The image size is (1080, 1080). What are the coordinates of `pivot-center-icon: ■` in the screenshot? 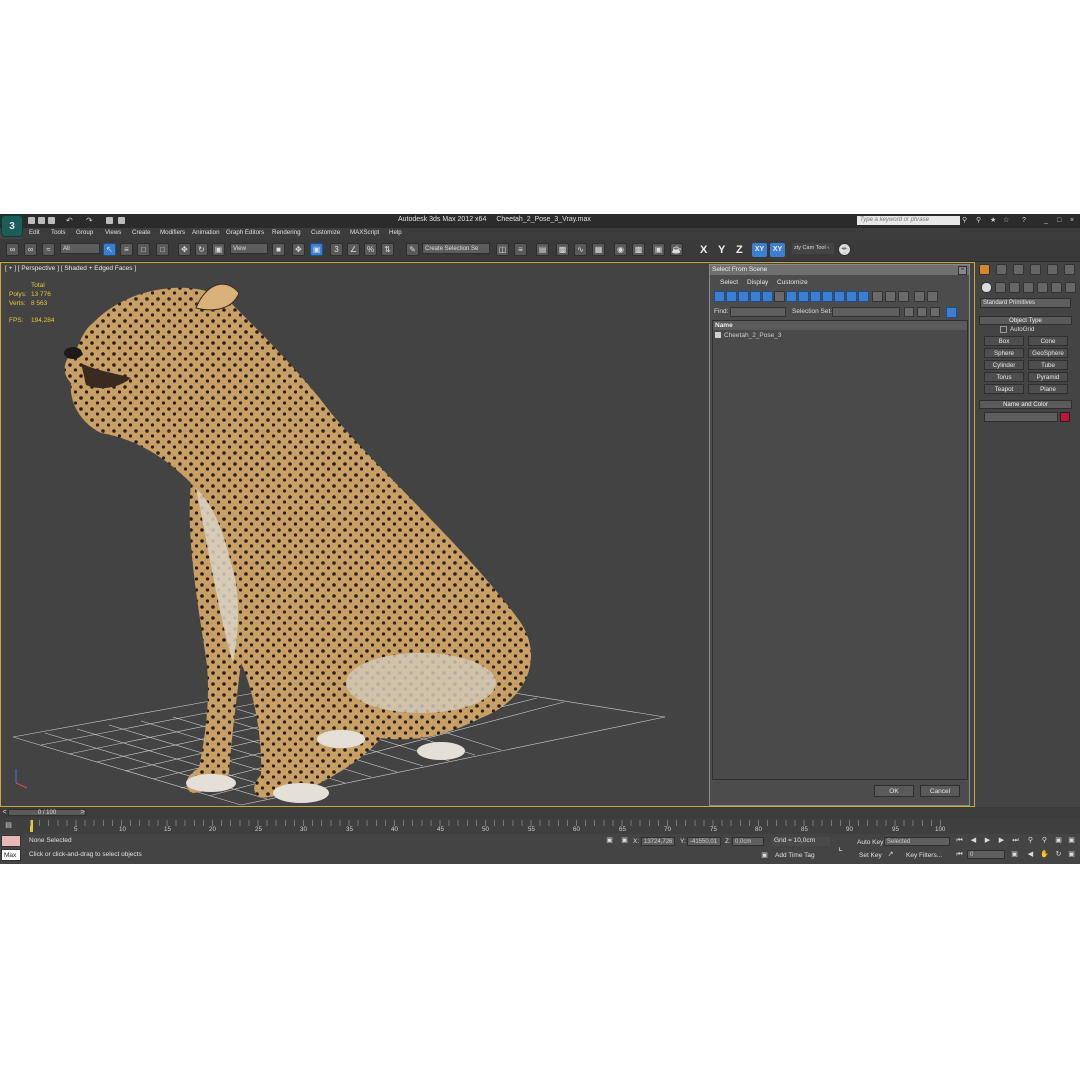 It's located at (278, 249).